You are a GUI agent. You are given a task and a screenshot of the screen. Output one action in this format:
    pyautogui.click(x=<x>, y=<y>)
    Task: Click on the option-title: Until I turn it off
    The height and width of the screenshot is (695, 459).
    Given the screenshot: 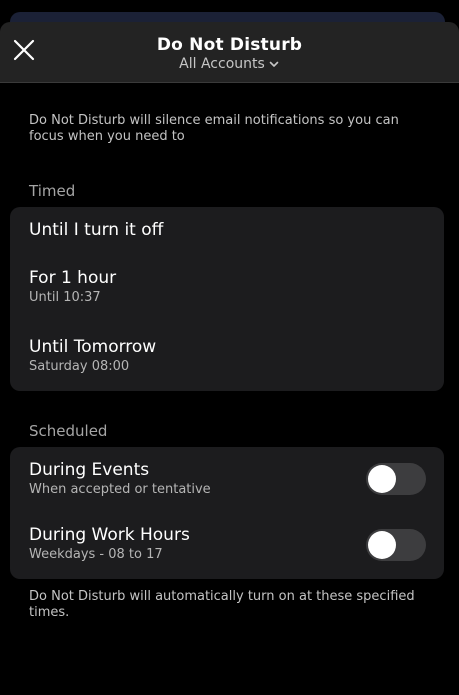 What is the action you would take?
    pyautogui.click(x=96, y=230)
    